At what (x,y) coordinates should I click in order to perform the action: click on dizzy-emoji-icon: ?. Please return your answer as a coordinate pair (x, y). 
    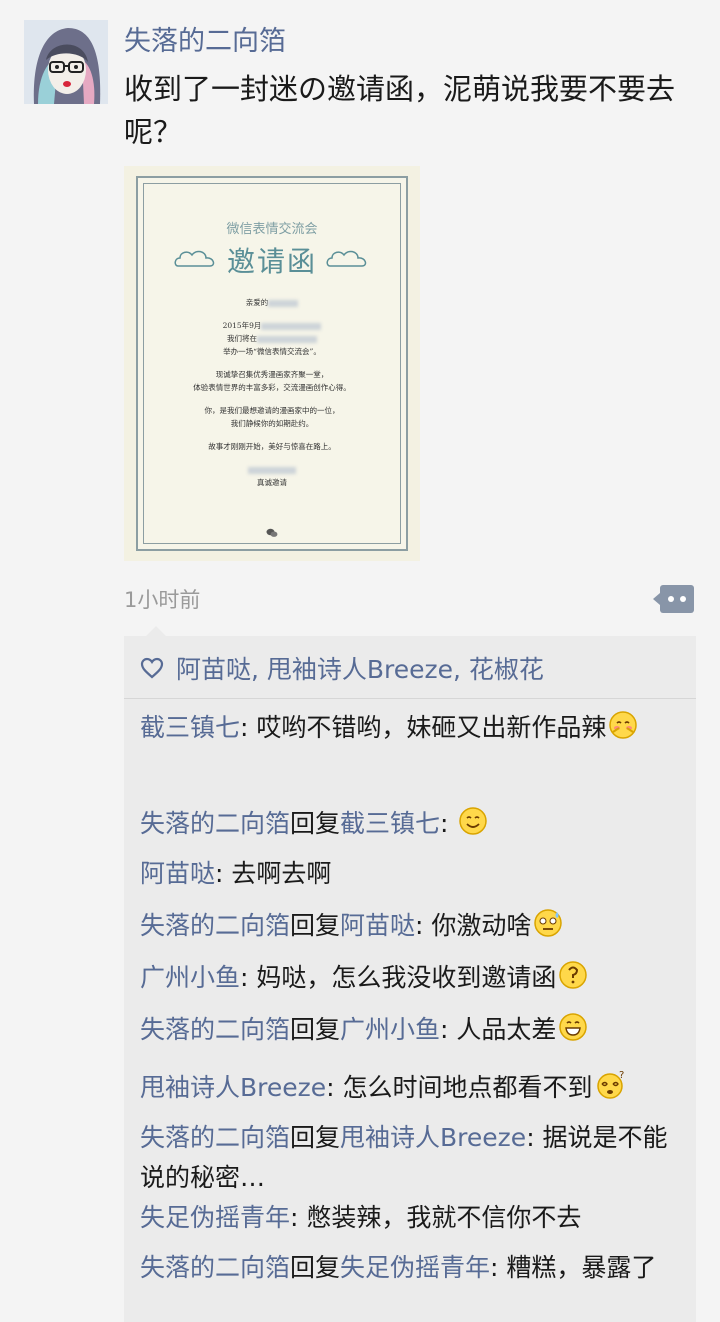
    Looking at the image, I should click on (610, 1084).